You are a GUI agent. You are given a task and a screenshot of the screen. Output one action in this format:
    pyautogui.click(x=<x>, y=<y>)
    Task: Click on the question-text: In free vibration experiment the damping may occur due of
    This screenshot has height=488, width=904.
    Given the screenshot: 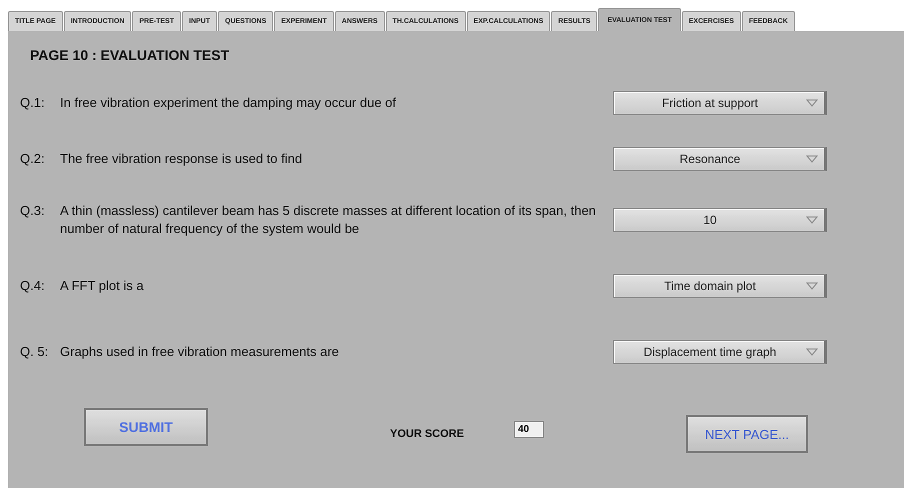 What is the action you would take?
    pyautogui.click(x=229, y=103)
    